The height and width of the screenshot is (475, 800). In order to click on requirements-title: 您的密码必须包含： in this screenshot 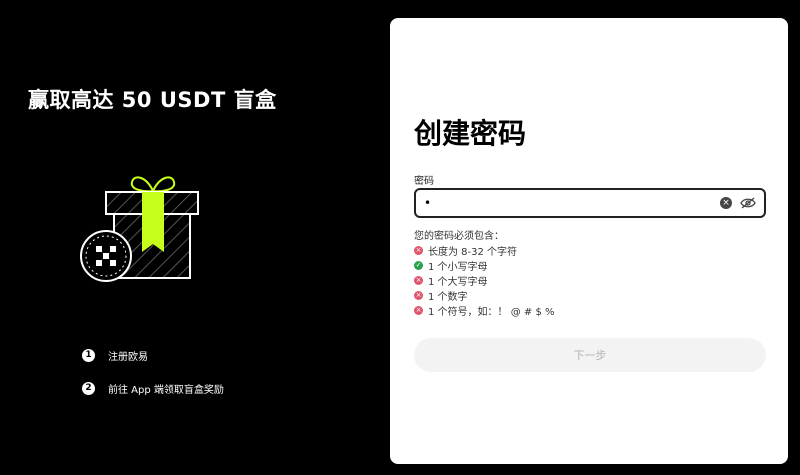, I will do `click(459, 236)`.